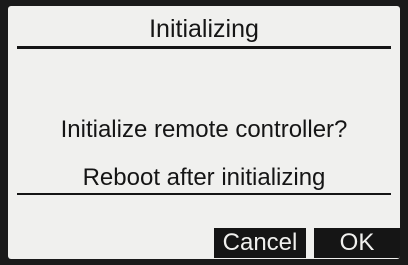 This screenshot has height=265, width=408. What do you see at coordinates (357, 243) in the screenshot?
I see `ok-button: OK` at bounding box center [357, 243].